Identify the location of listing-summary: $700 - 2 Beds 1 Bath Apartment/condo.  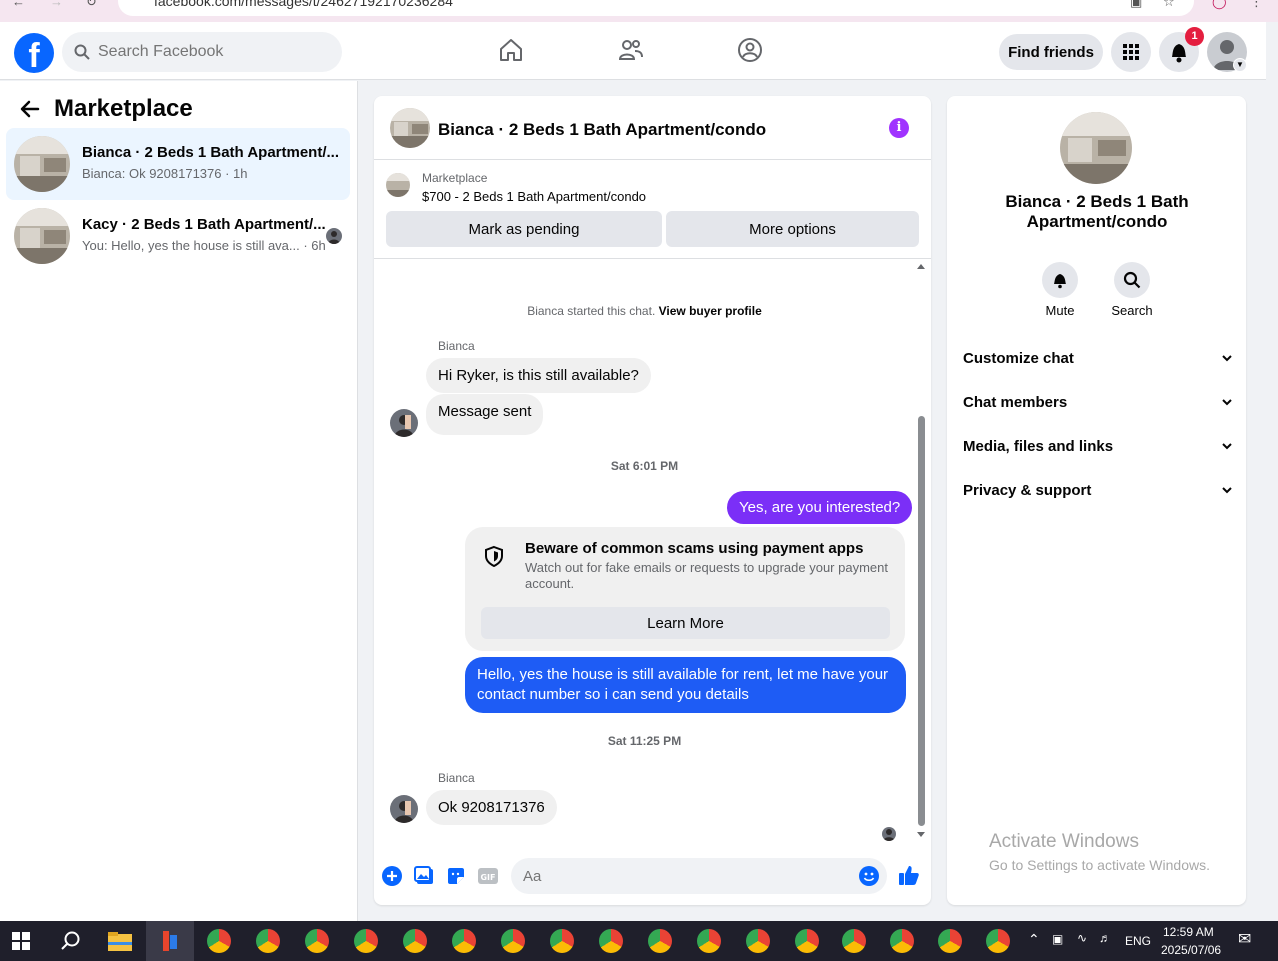
(534, 196).